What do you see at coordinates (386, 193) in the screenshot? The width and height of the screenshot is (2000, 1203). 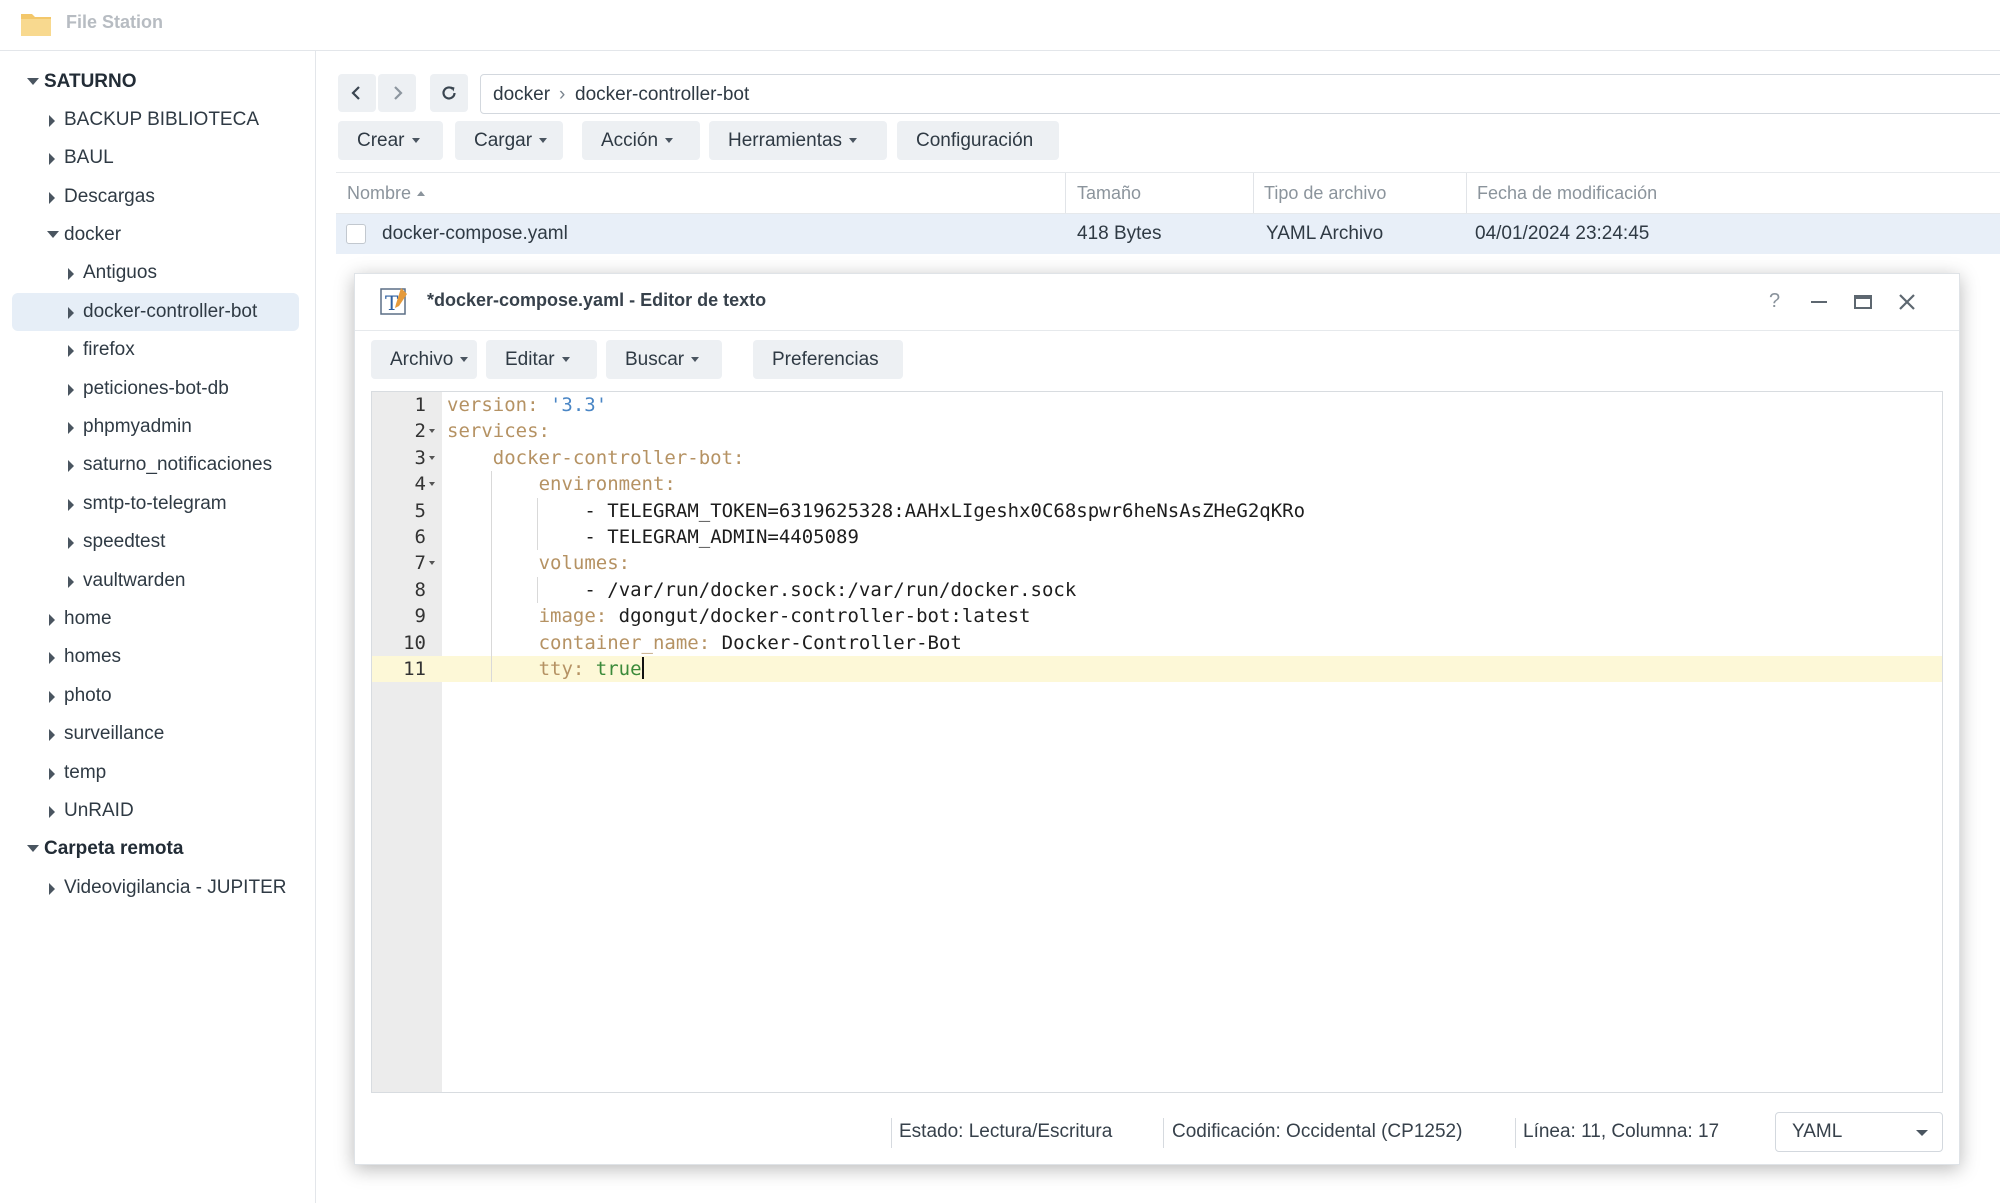 I see `column-name: Nombre` at bounding box center [386, 193].